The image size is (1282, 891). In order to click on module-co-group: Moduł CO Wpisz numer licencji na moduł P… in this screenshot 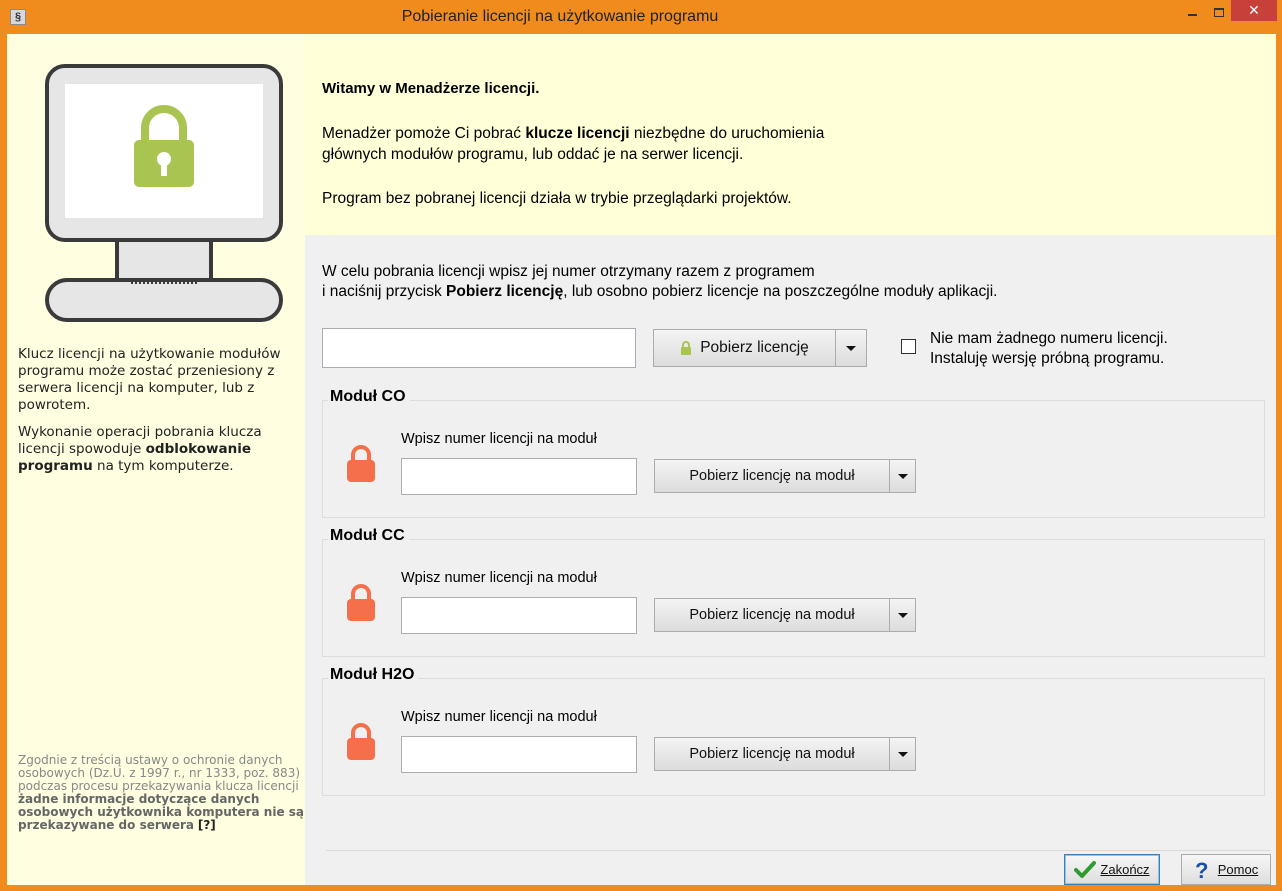, I will do `click(793, 453)`.